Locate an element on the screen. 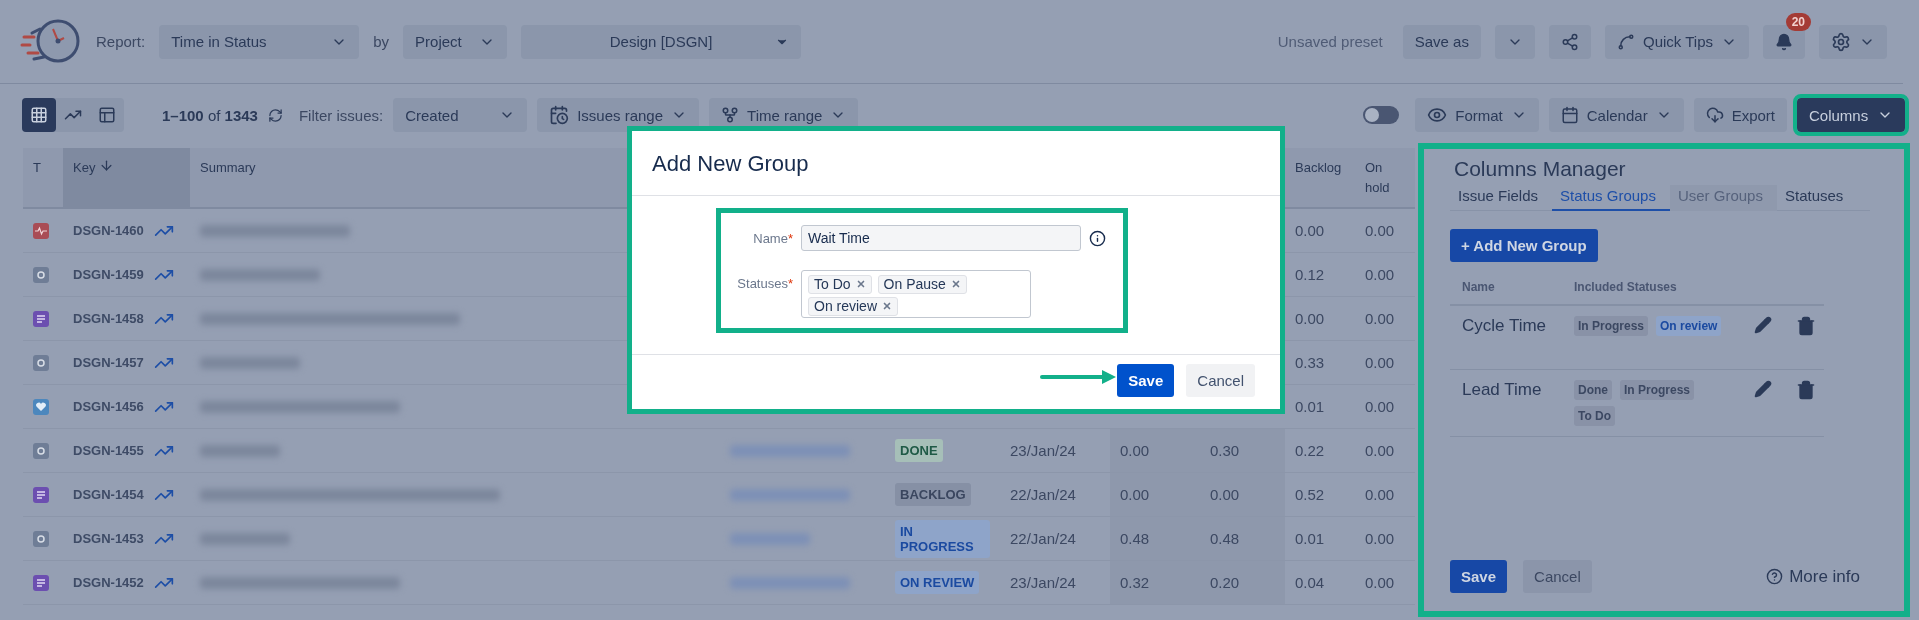 This screenshot has width=1919, height=620. table-cell: 0.32 is located at coordinates (1155, 582).